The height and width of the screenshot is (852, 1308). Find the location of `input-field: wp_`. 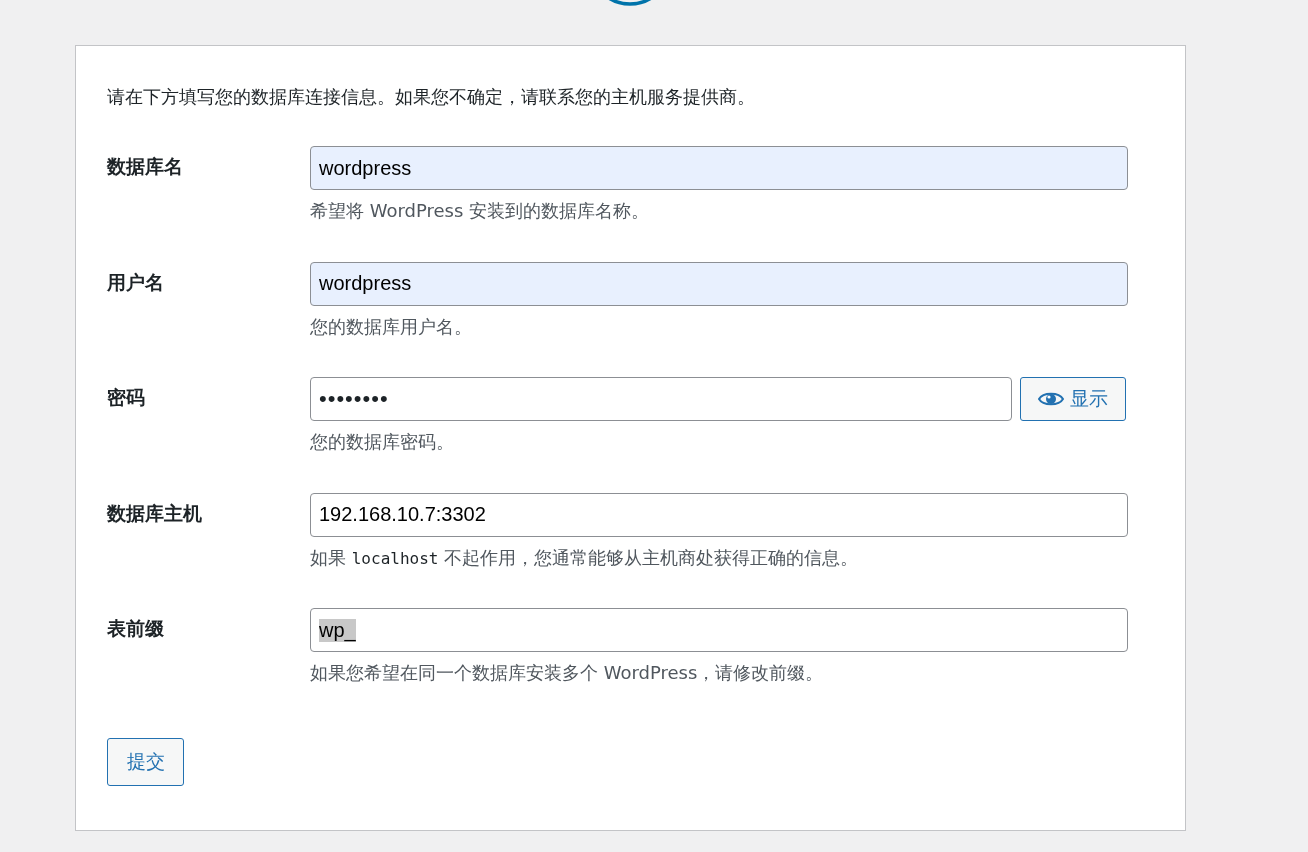

input-field: wp_ is located at coordinates (719, 630).